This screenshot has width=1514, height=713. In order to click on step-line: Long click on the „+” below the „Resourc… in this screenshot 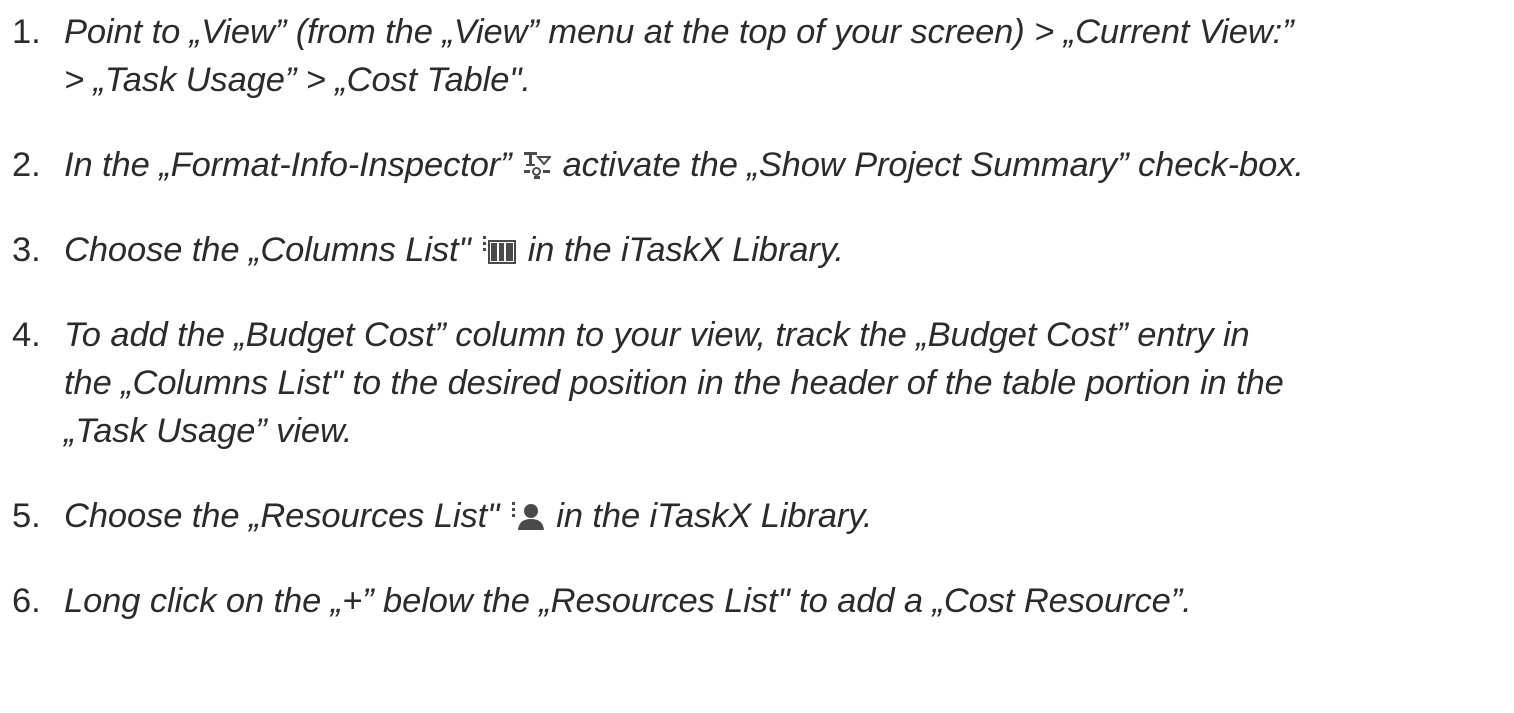, I will do `click(628, 601)`.